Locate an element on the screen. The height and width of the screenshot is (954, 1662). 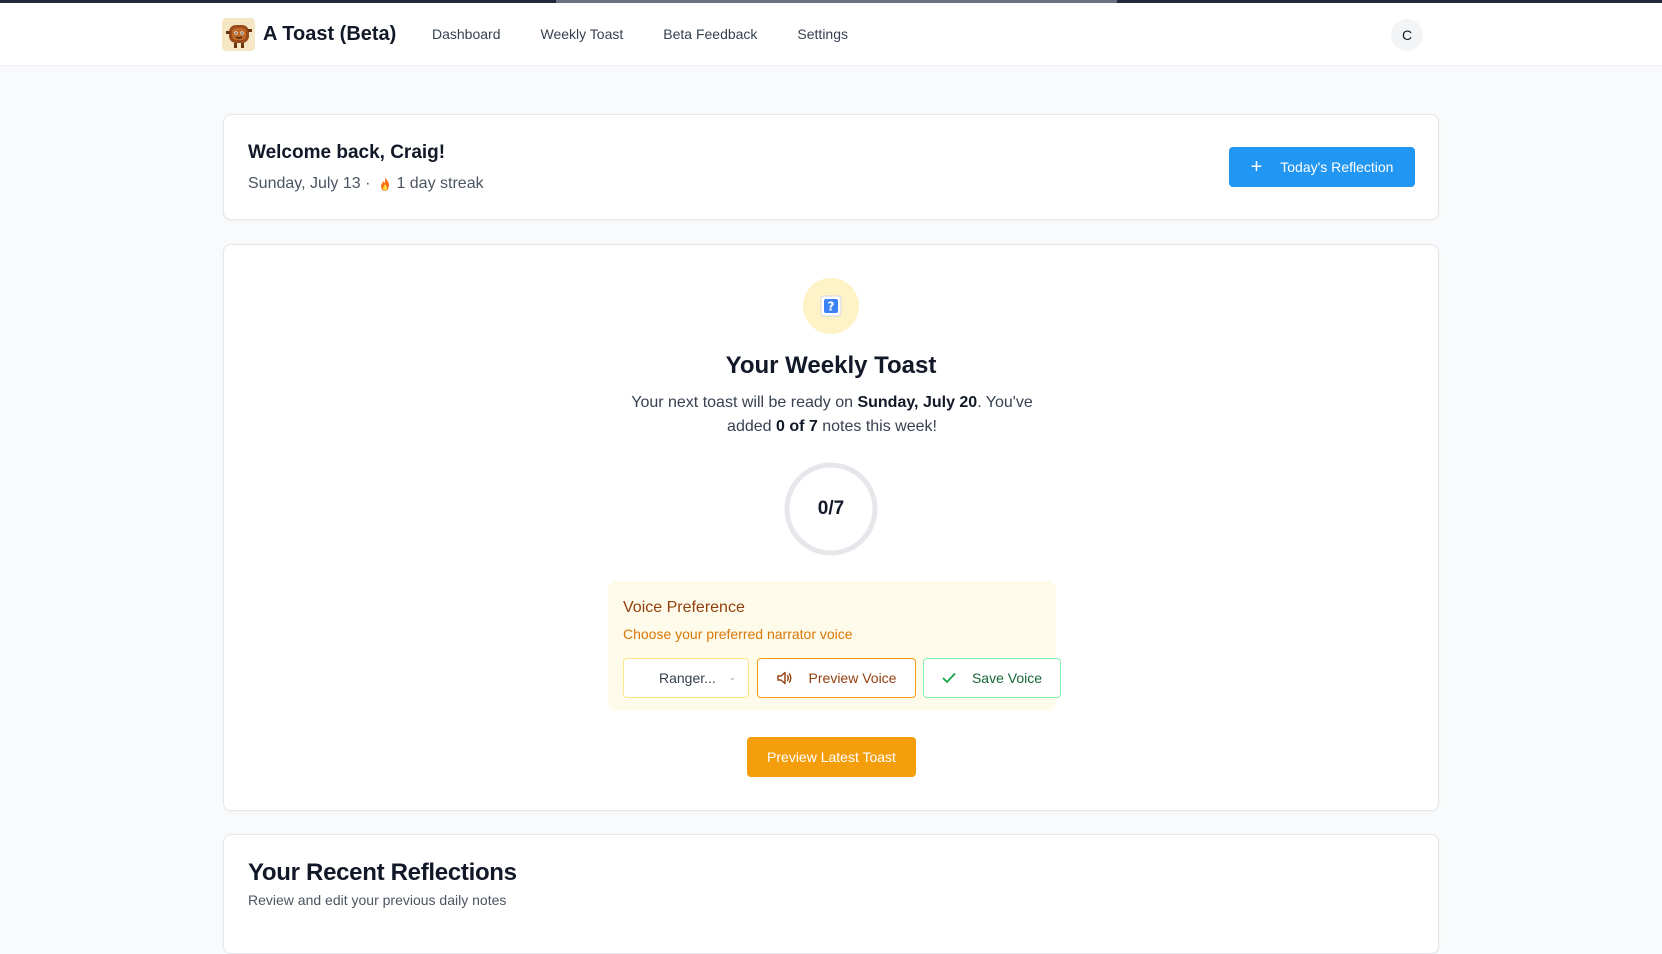
brand: A Toast (Beta) is located at coordinates (309, 34).